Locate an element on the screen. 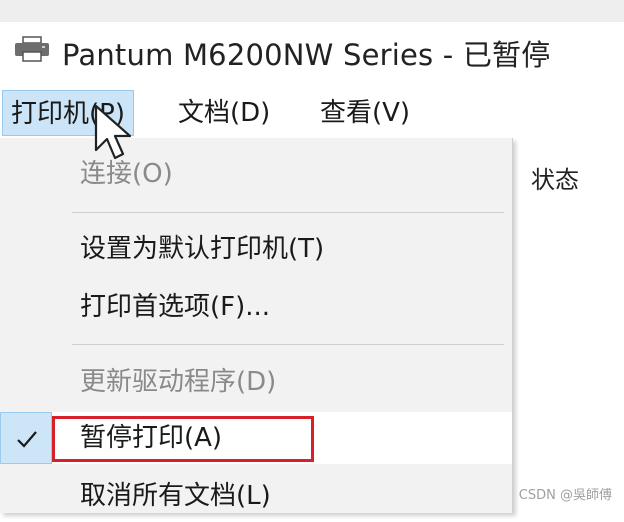  window-title: Pantum M6200NW Series - 已暂停 is located at coordinates (306, 55).